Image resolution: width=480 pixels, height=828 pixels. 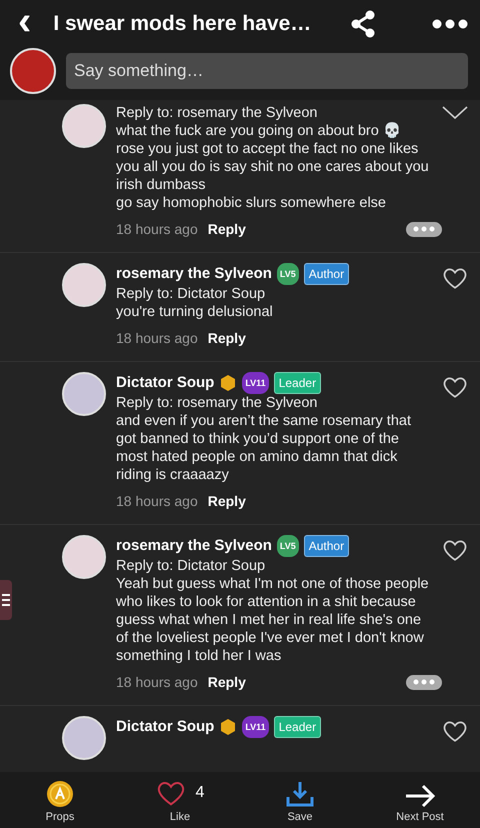 What do you see at coordinates (420, 796) in the screenshot?
I see `arrow-right-icon` at bounding box center [420, 796].